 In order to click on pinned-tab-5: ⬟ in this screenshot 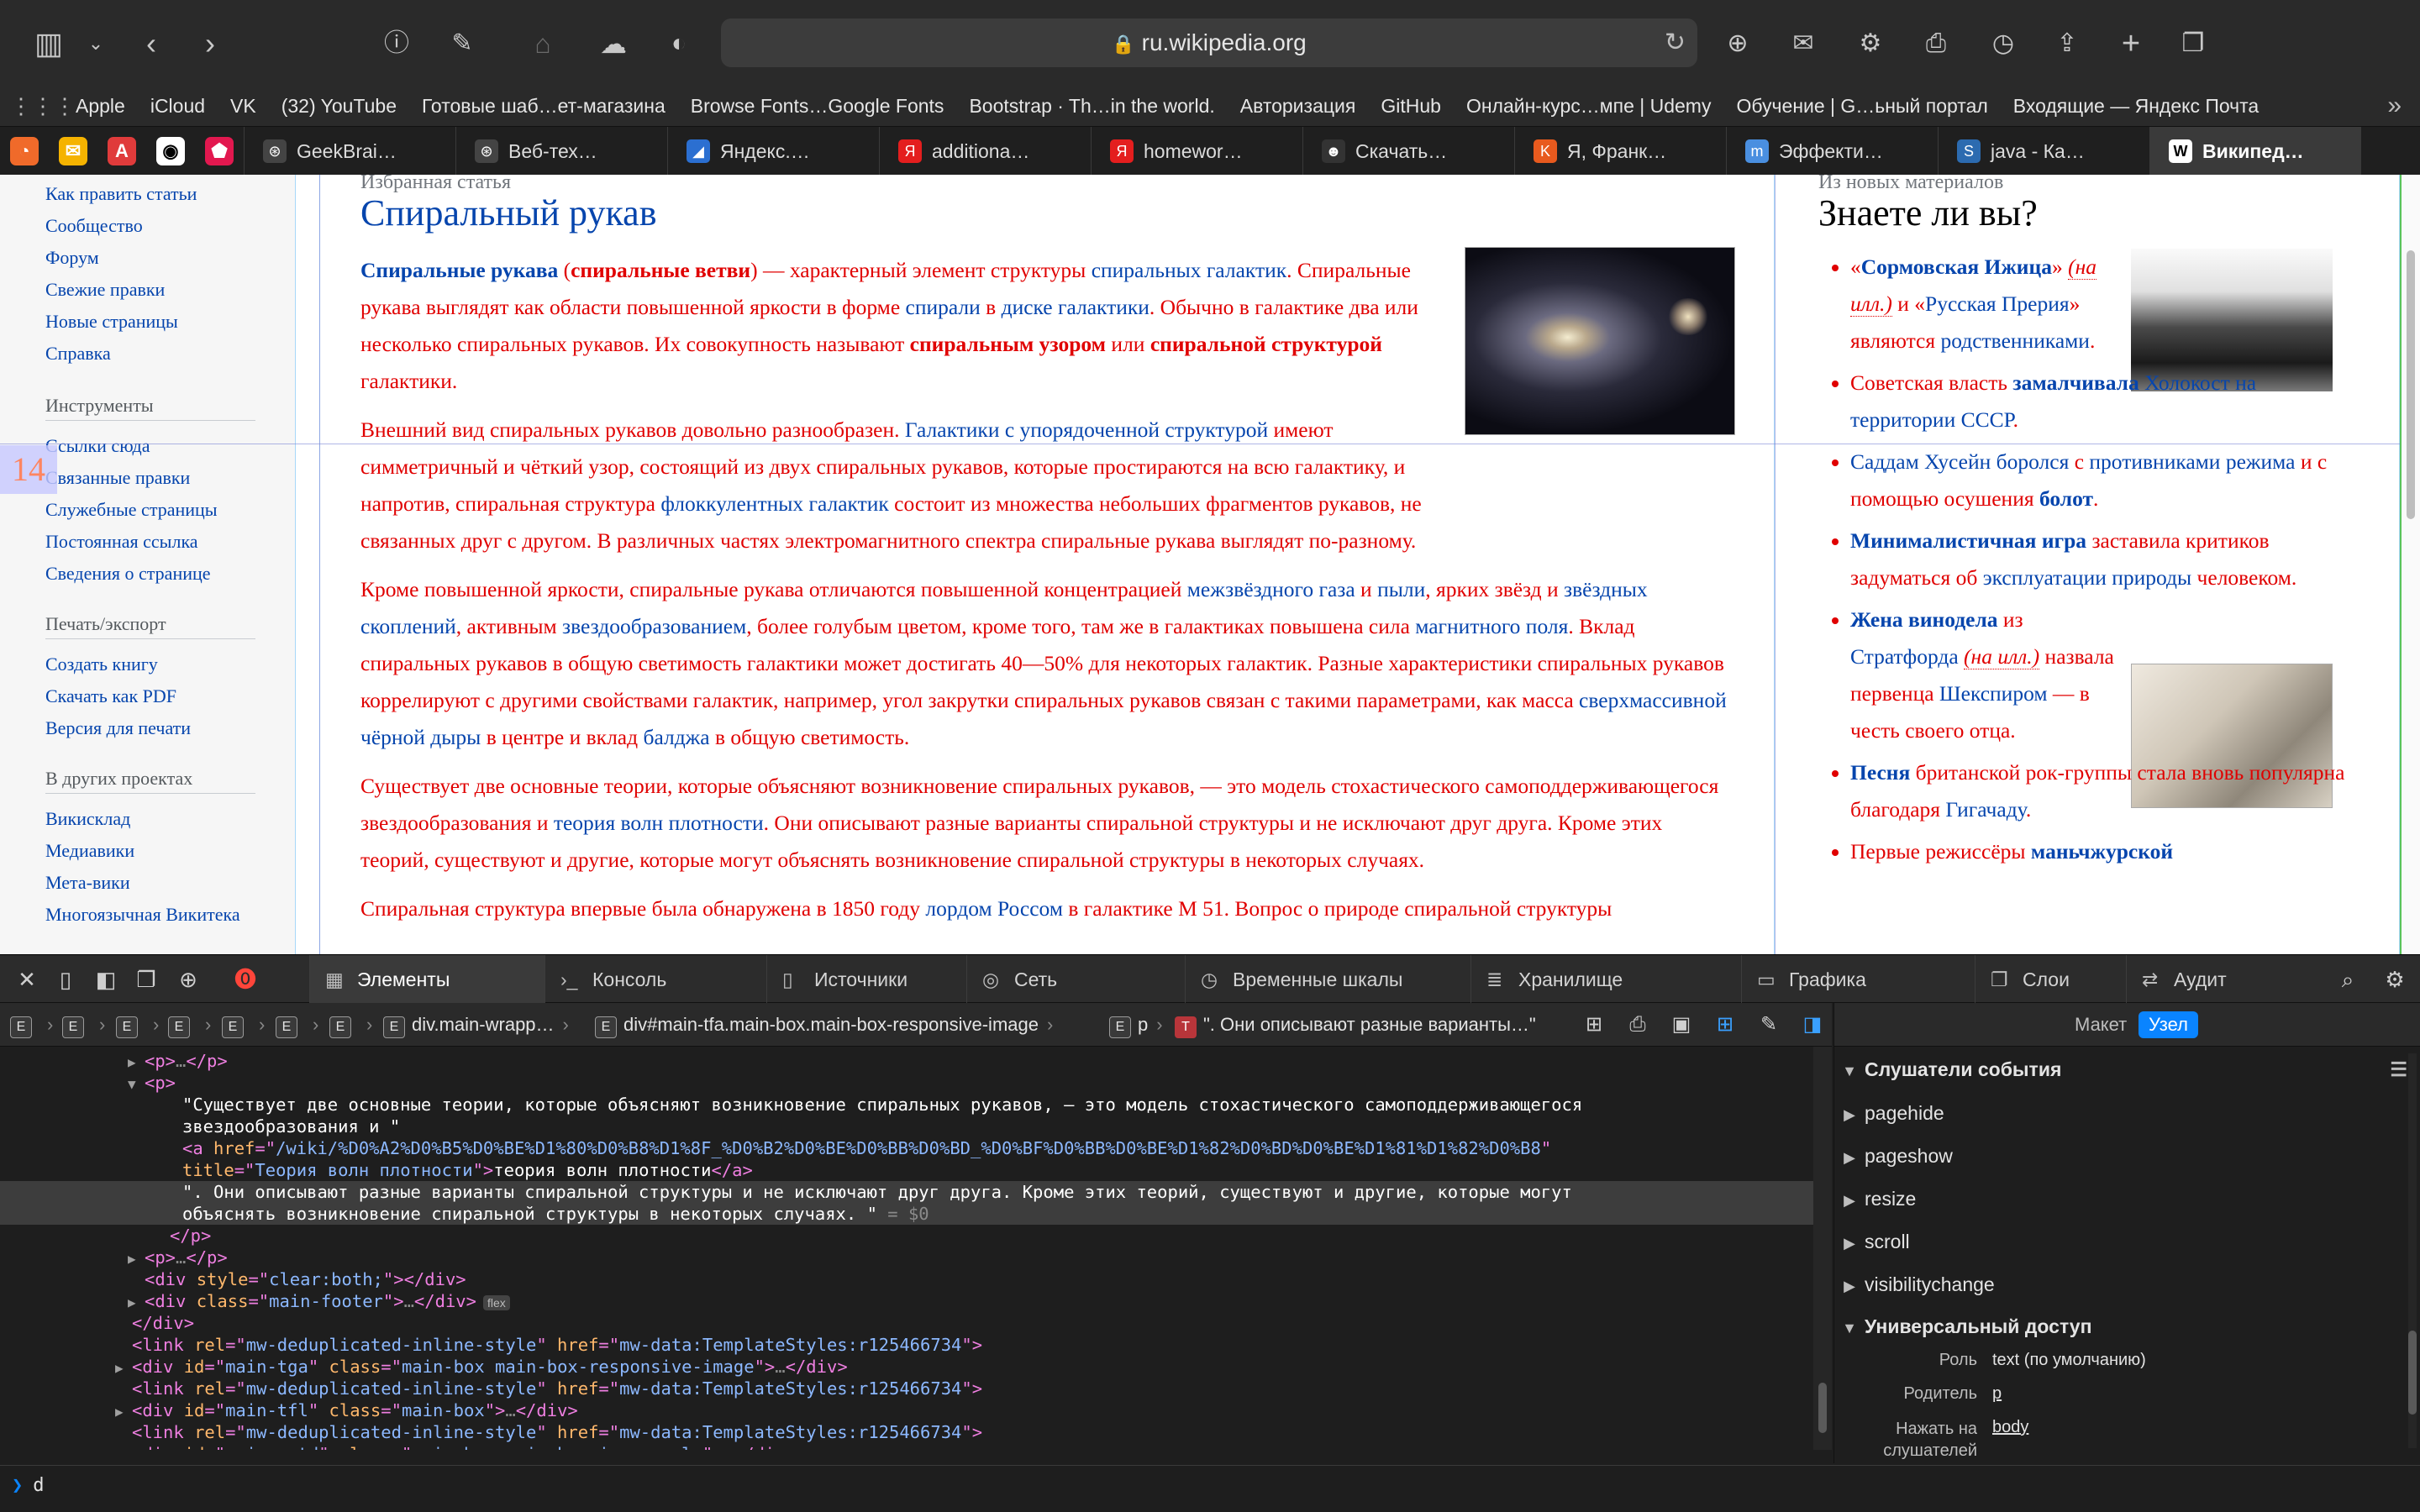, I will do `click(219, 151)`.